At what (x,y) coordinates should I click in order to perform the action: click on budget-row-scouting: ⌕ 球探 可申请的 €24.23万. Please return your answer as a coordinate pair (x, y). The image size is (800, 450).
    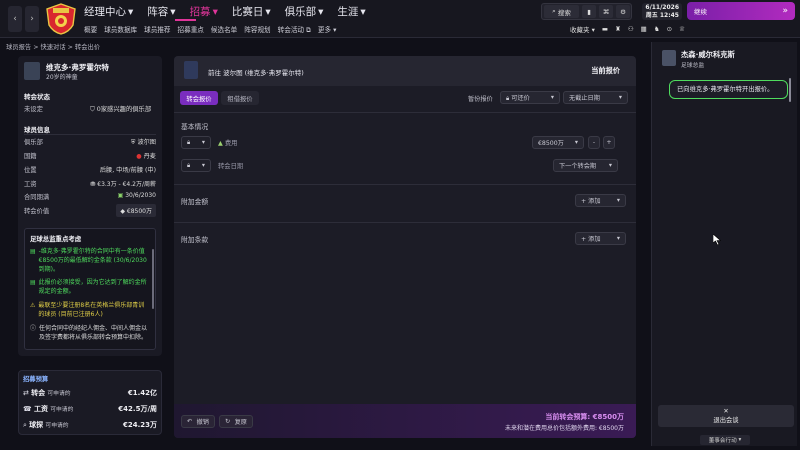
    Looking at the image, I should click on (90, 425).